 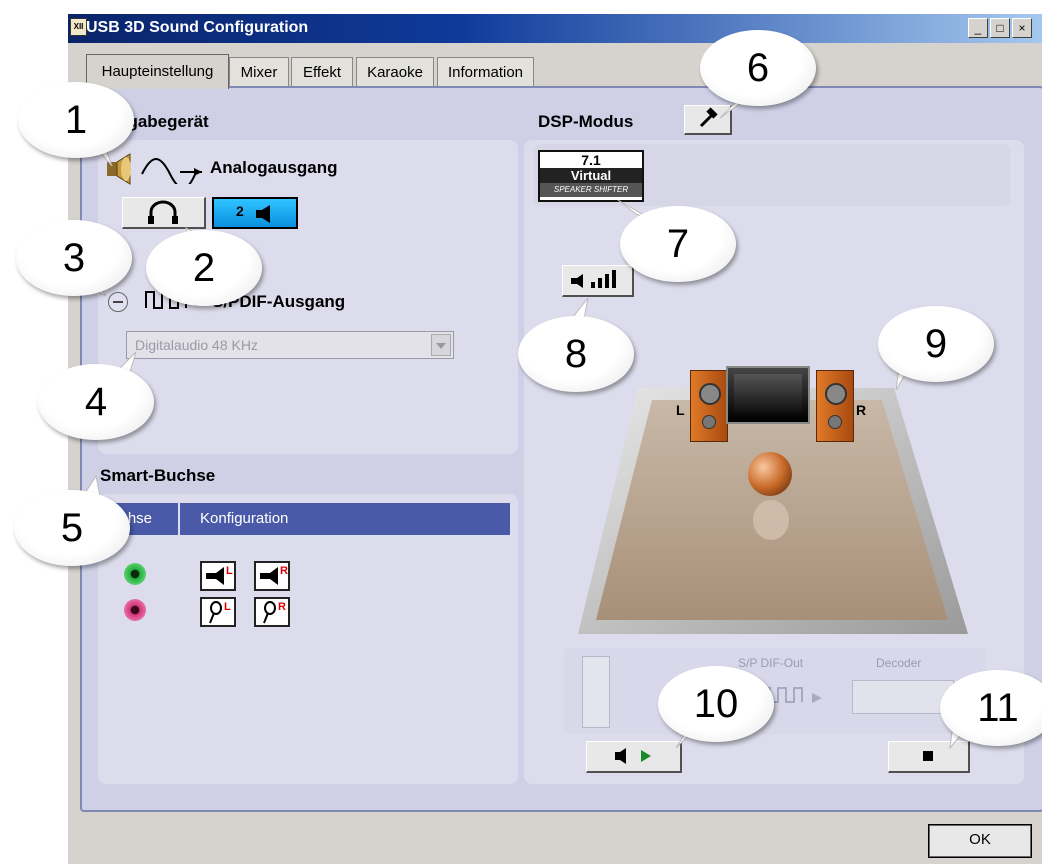 I want to click on callout-1: 1, so click(x=76, y=120).